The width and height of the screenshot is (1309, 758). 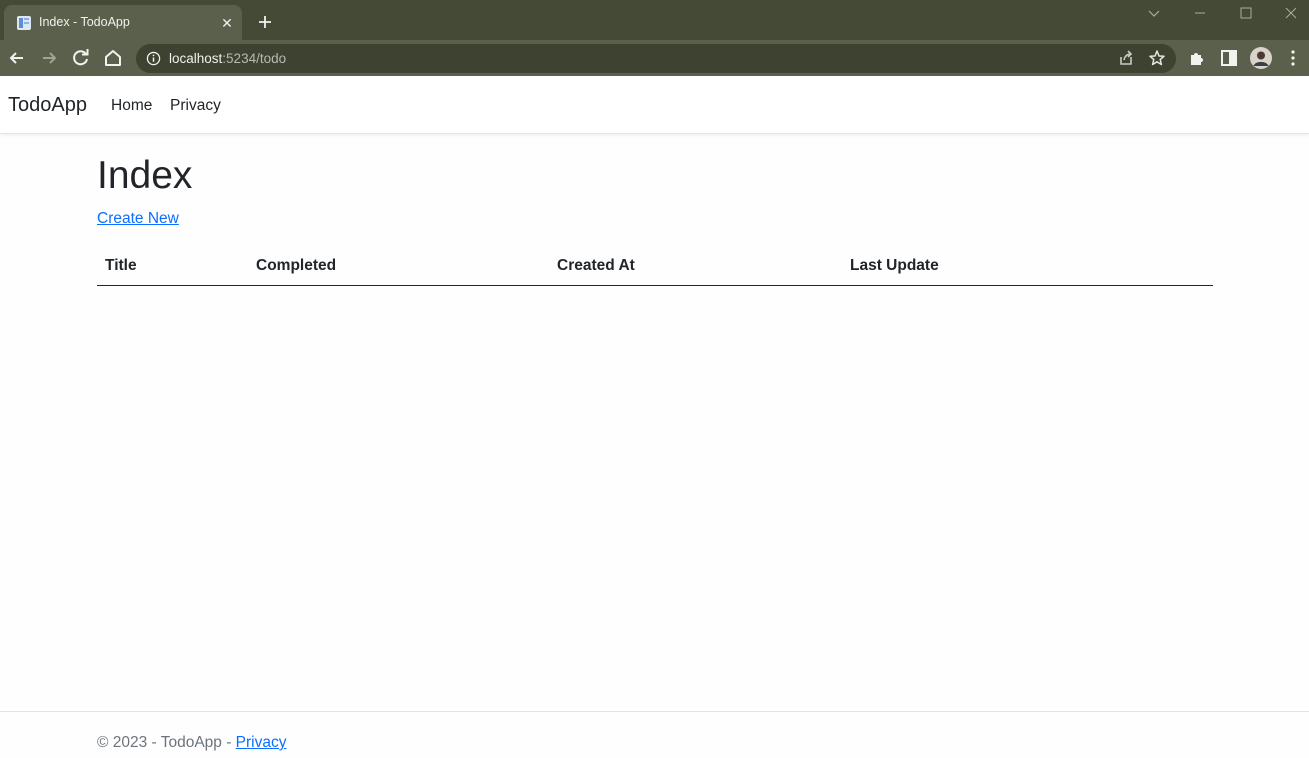 I want to click on page-favicon-icon, so click(x=24, y=23).